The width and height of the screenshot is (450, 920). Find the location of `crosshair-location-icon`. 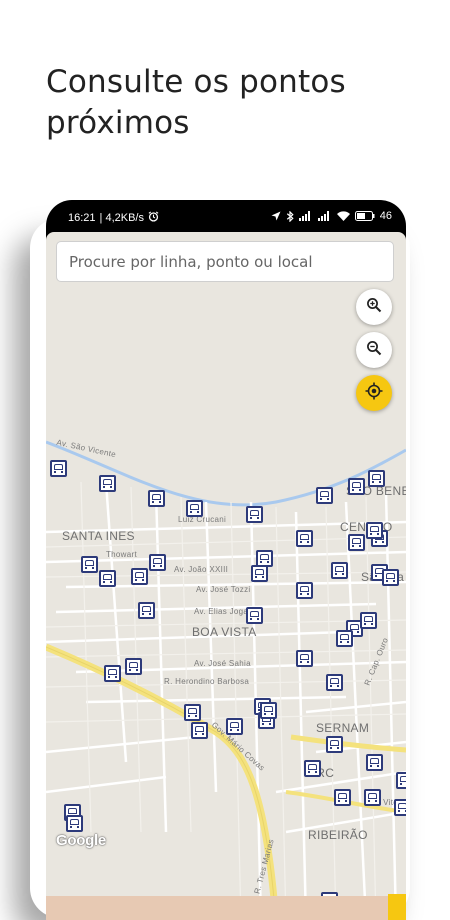

crosshair-location-icon is located at coordinates (374, 393).